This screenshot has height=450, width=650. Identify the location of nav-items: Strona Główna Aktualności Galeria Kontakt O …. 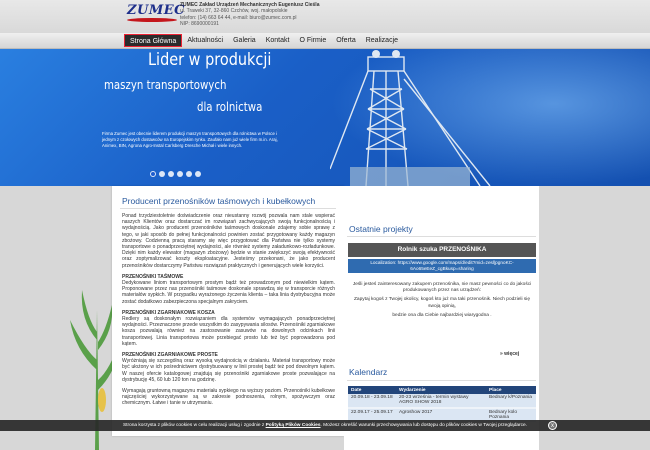
(263, 40).